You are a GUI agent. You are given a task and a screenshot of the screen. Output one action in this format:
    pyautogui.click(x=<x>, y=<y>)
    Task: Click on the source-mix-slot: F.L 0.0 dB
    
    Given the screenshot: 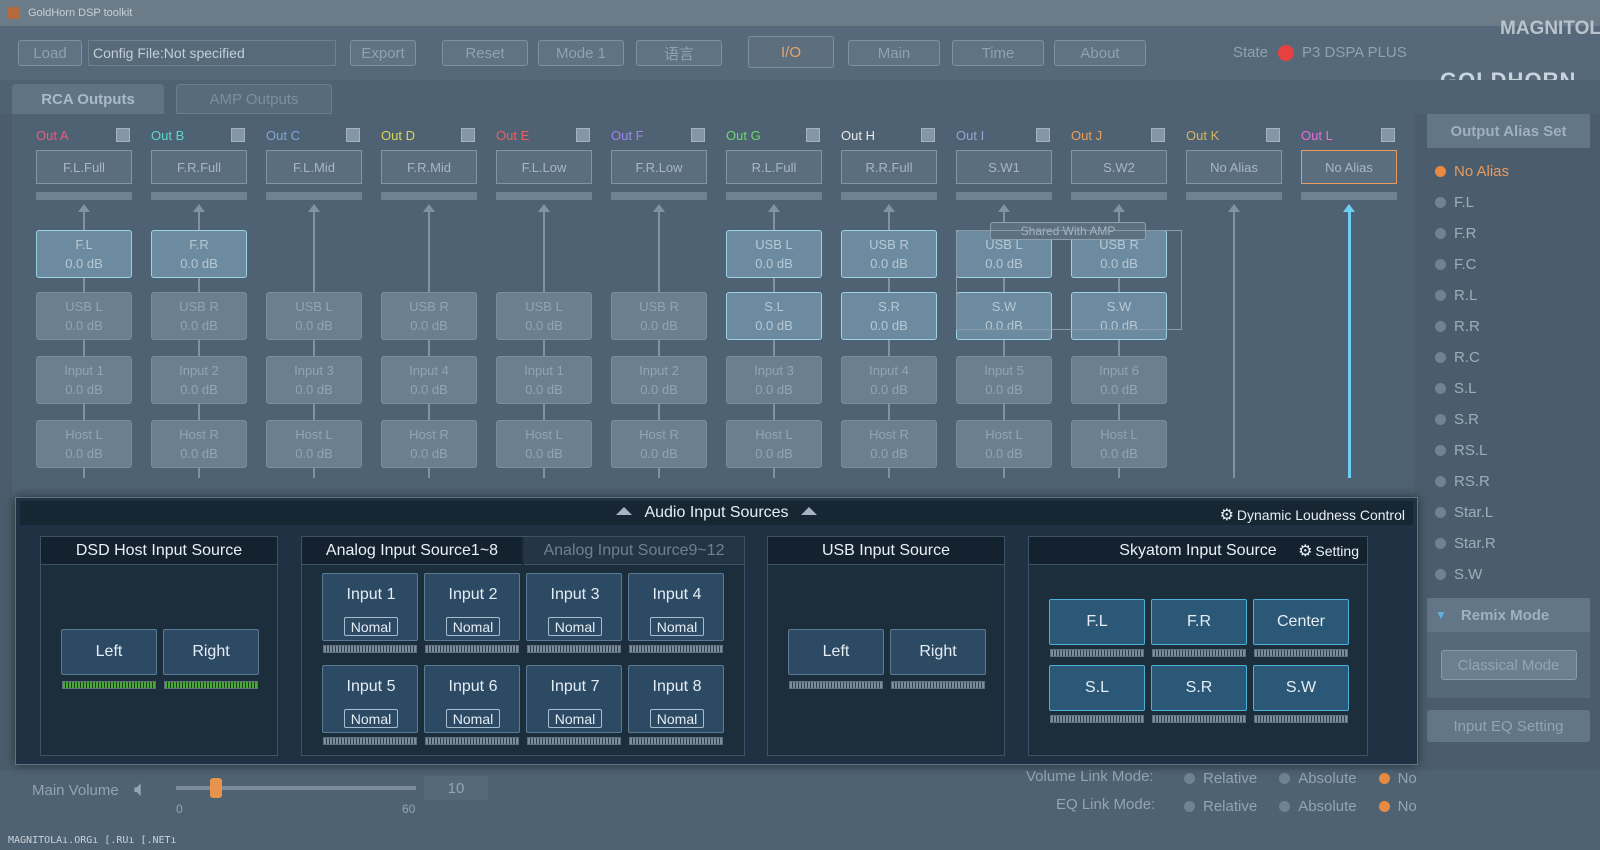 What is the action you would take?
    pyautogui.click(x=84, y=254)
    